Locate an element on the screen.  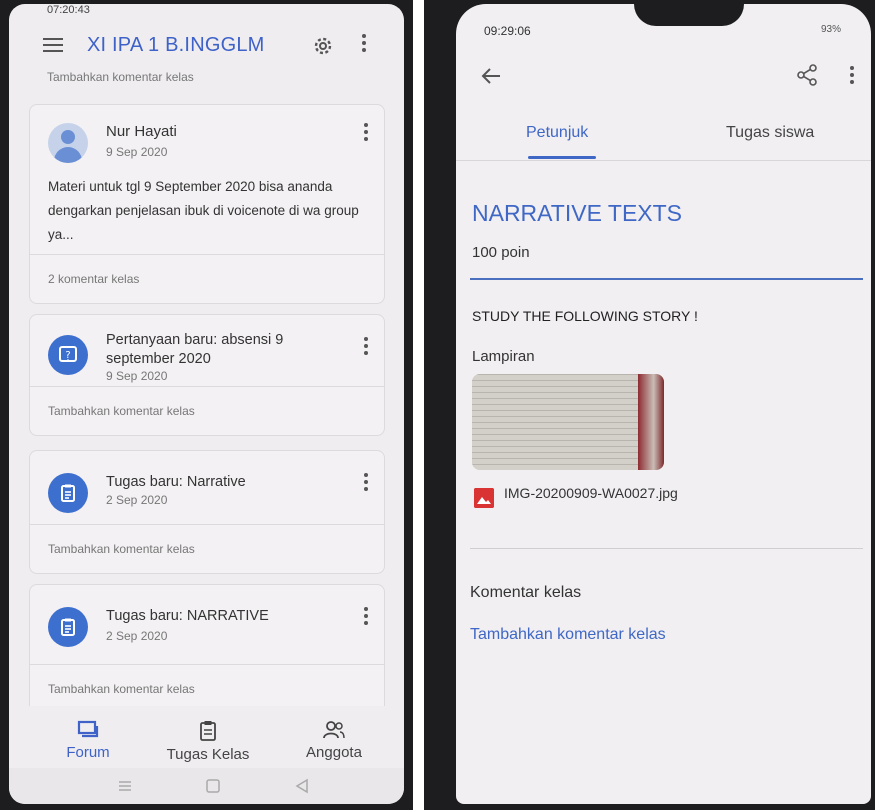
status-time: 09:29:06 is located at coordinates (507, 31).